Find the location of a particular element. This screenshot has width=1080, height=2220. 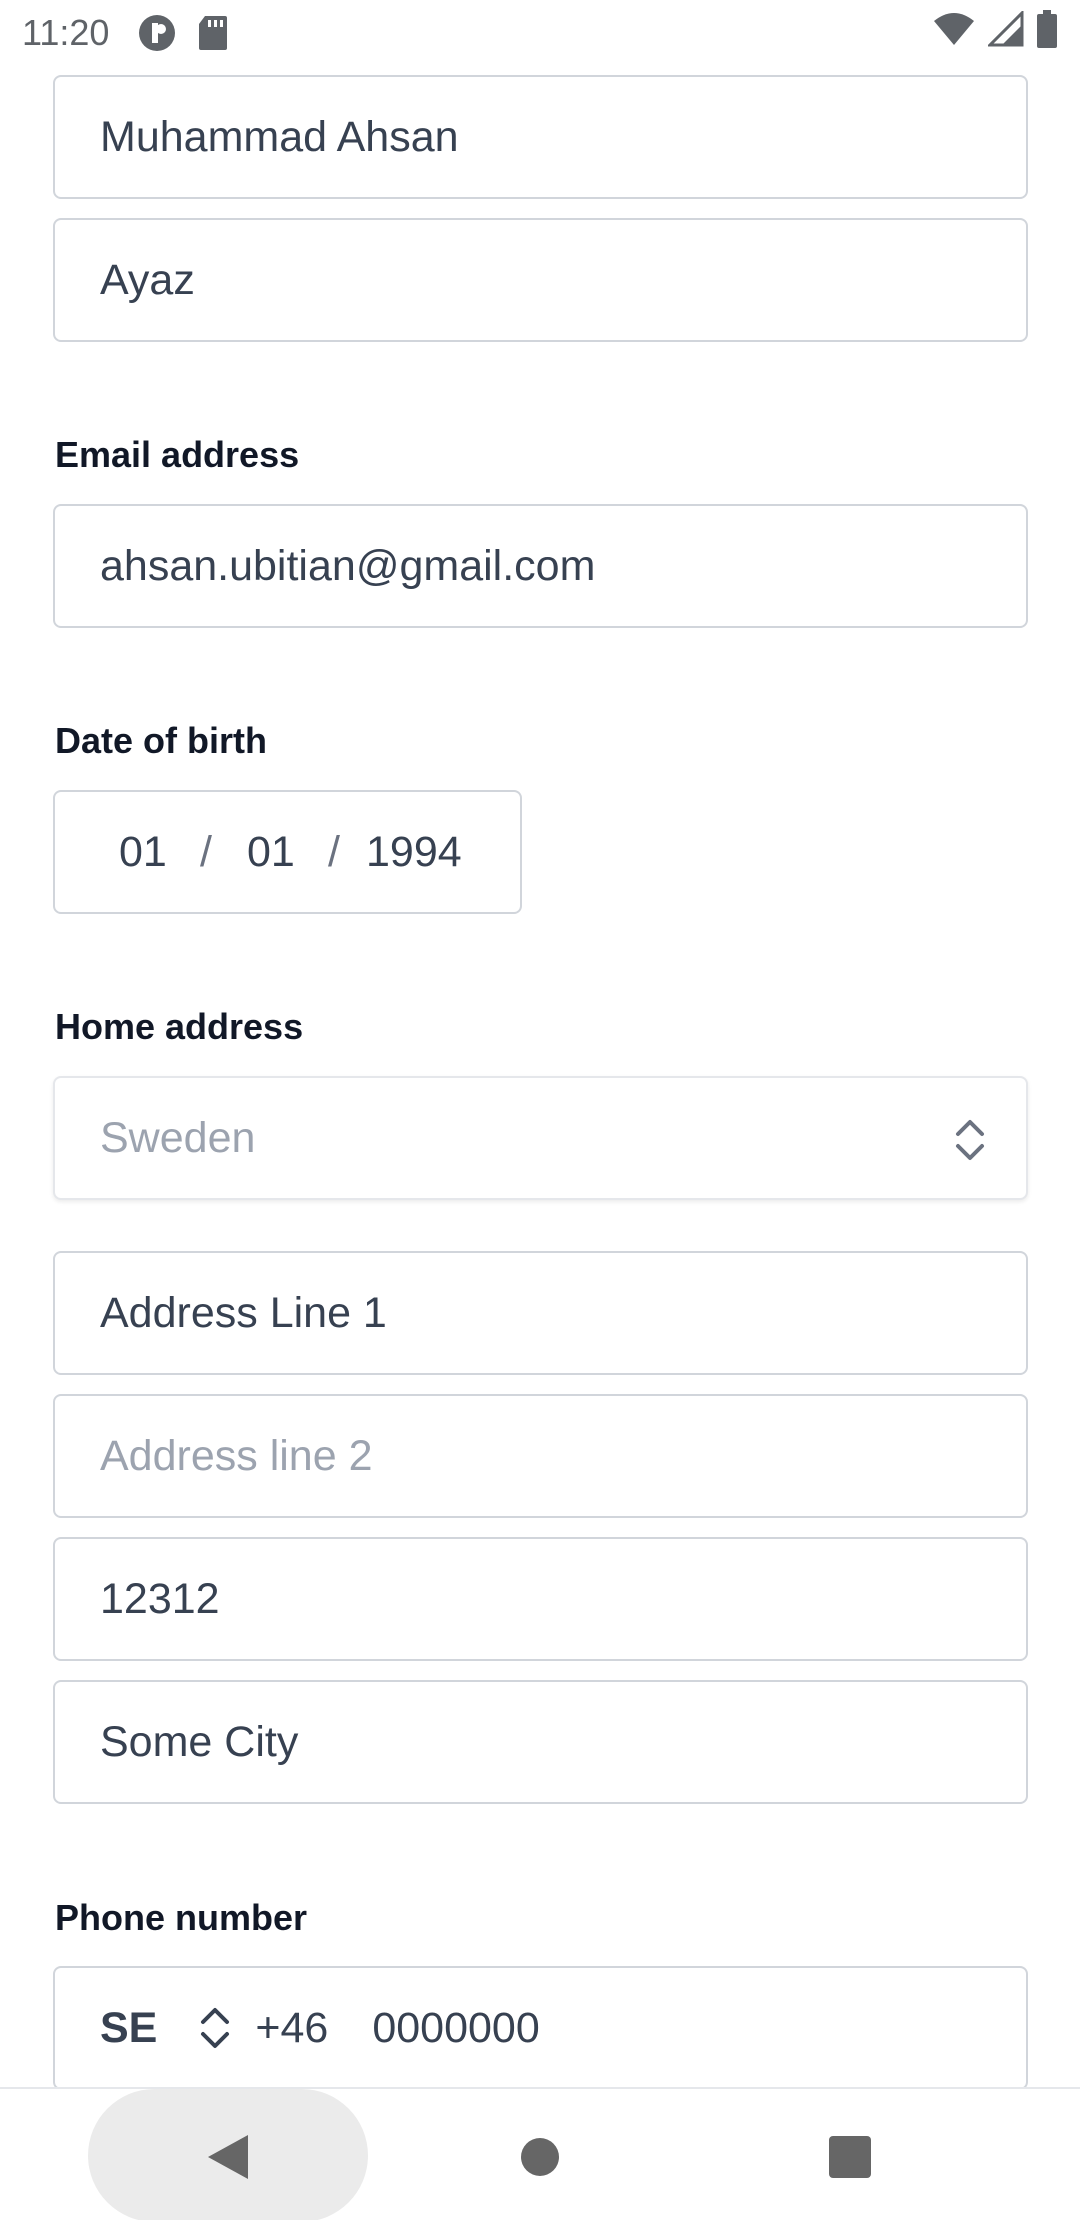

status-bar: 11:20 is located at coordinates (540, 33).